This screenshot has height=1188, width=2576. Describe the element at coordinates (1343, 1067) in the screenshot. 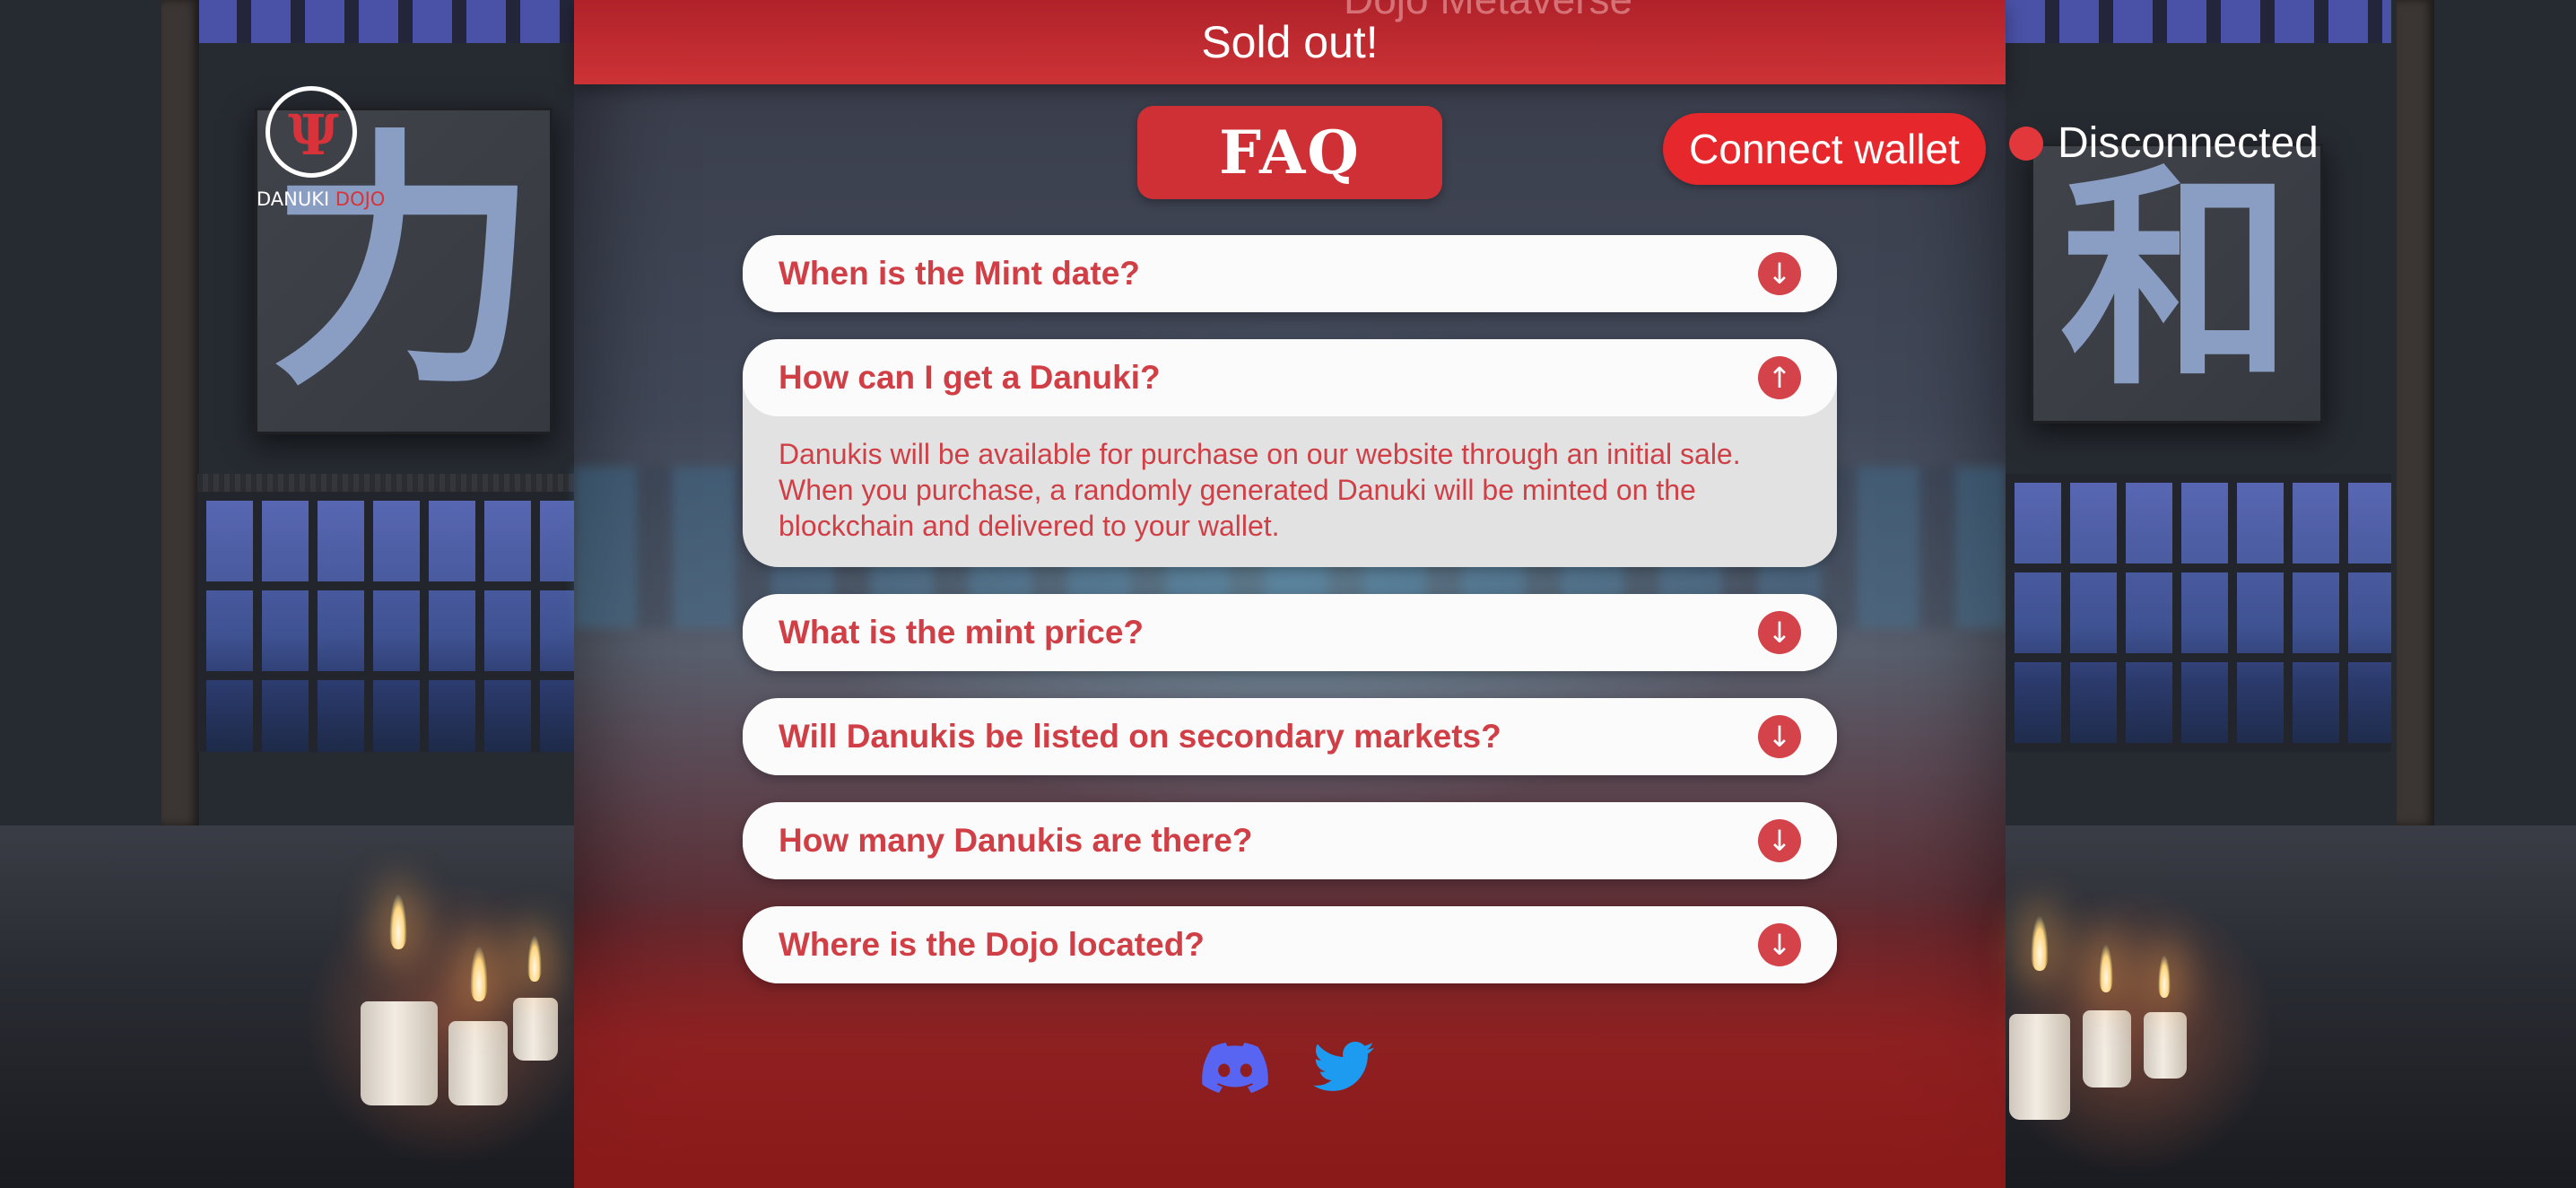

I see `twitter-icon` at that location.